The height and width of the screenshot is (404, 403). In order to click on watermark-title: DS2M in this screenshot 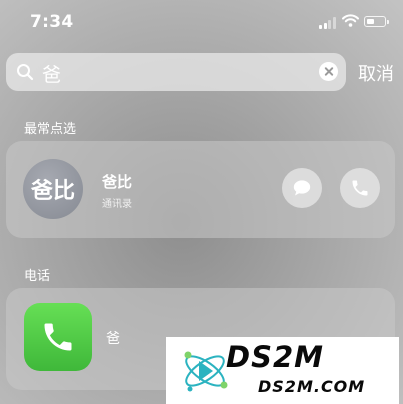, I will do `click(275, 357)`.